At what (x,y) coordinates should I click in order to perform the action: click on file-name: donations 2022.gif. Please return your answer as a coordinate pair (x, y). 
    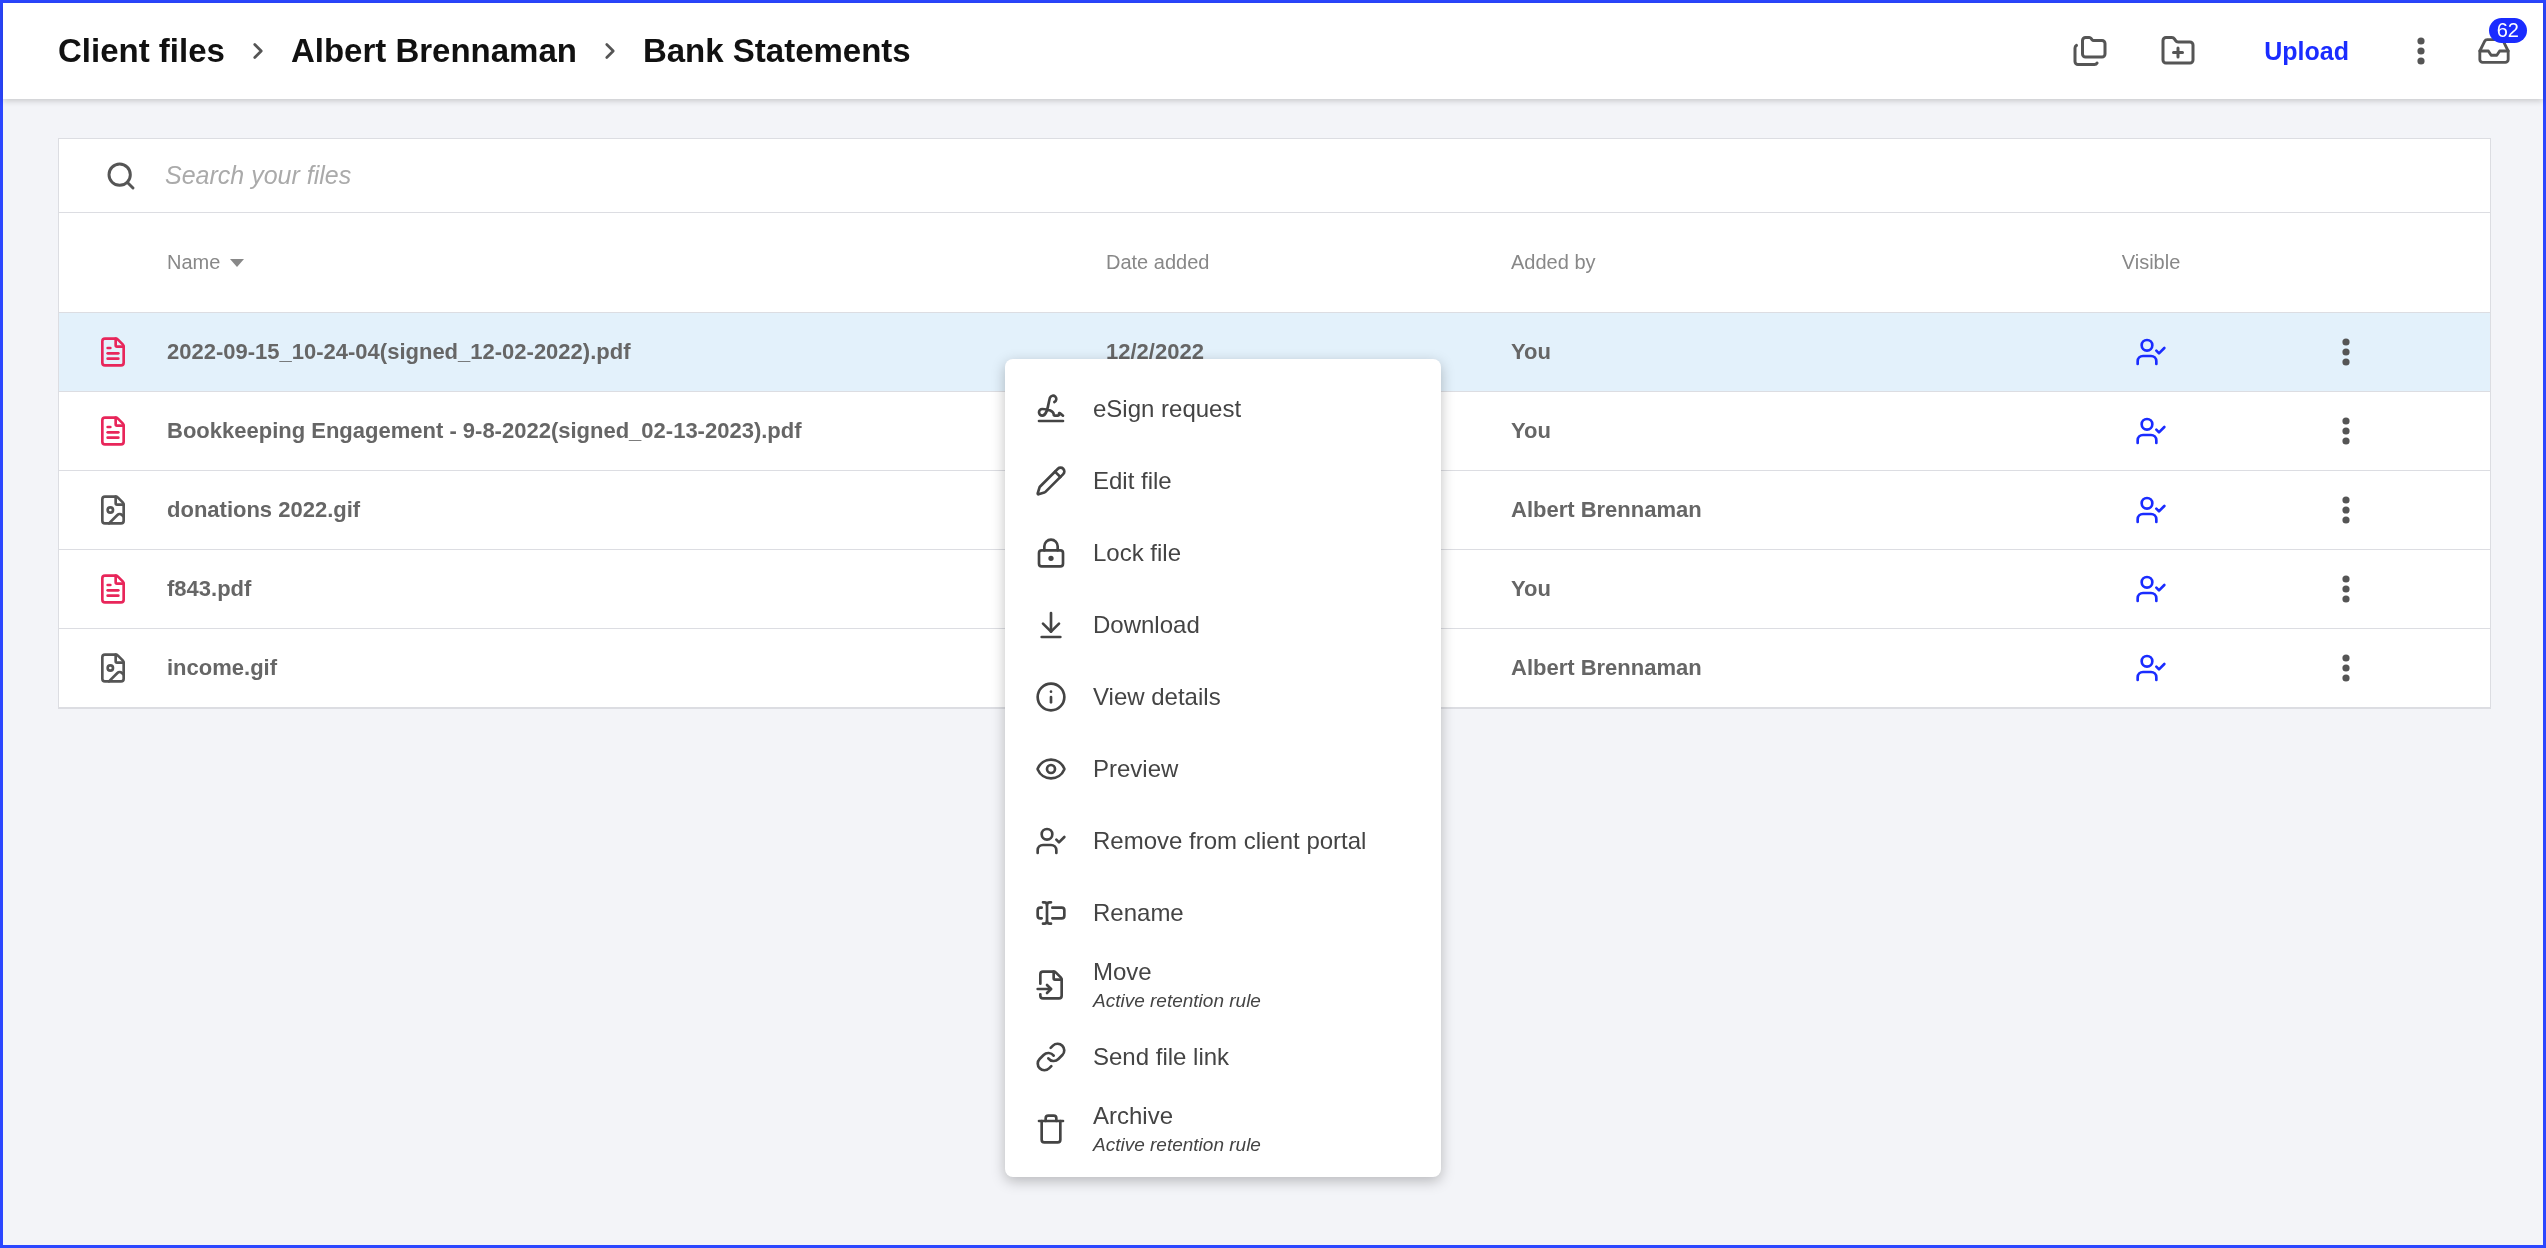
    Looking at the image, I should click on (264, 510).